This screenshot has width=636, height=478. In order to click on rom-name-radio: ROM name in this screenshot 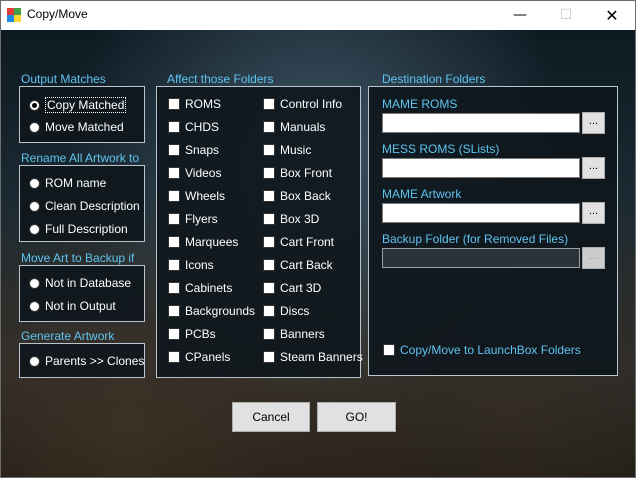, I will do `click(67, 183)`.